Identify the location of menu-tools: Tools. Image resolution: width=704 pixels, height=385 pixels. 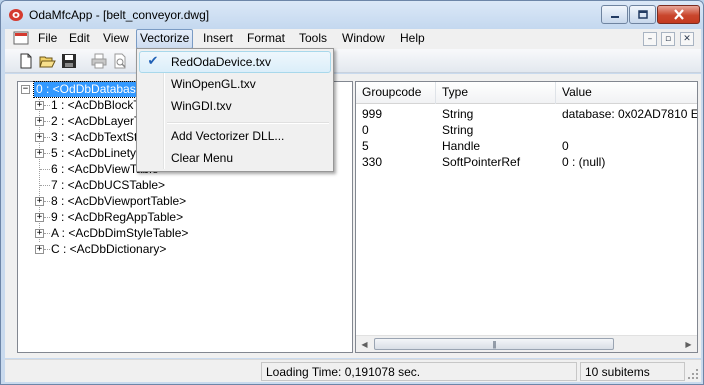
(313, 39).